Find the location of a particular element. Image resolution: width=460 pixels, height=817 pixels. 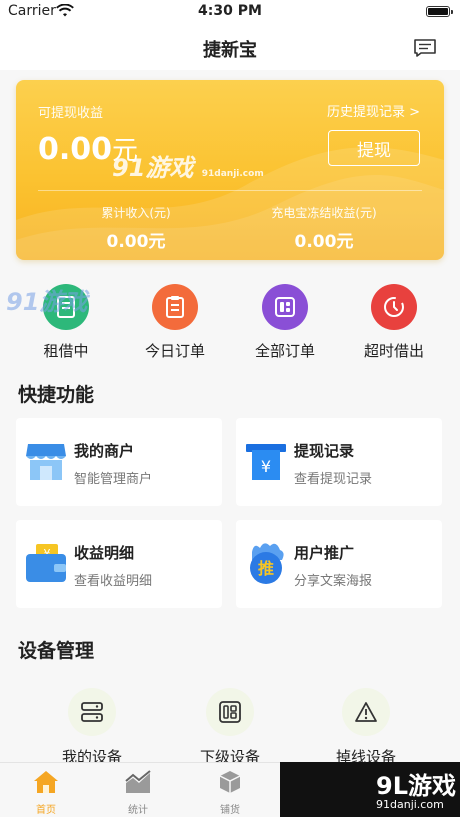

warning-icon is located at coordinates (366, 712).